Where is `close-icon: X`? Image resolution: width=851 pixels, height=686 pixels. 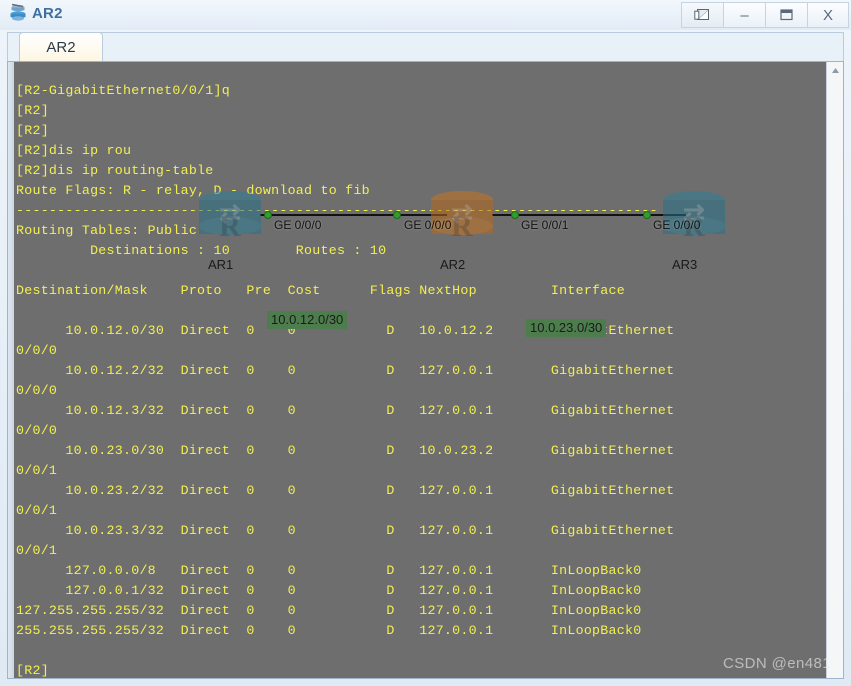
close-icon: X is located at coordinates (827, 15).